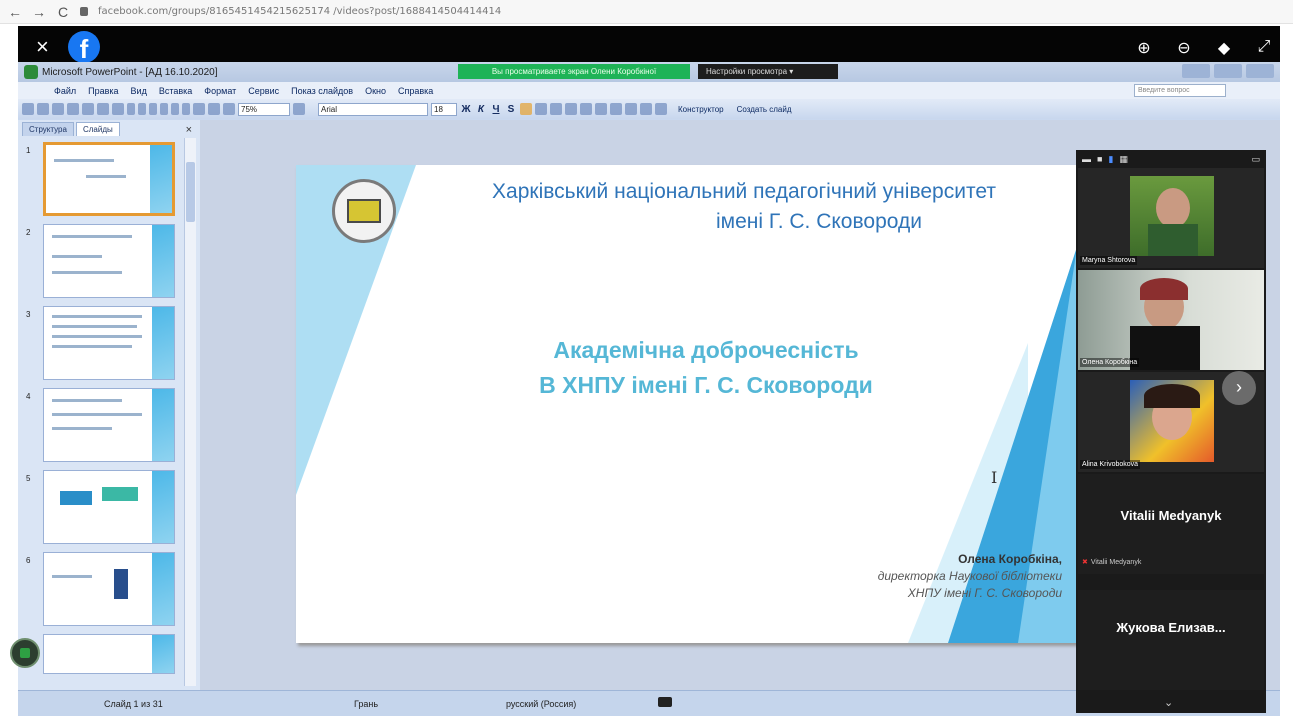  I want to click on new-icon, so click(28, 109).